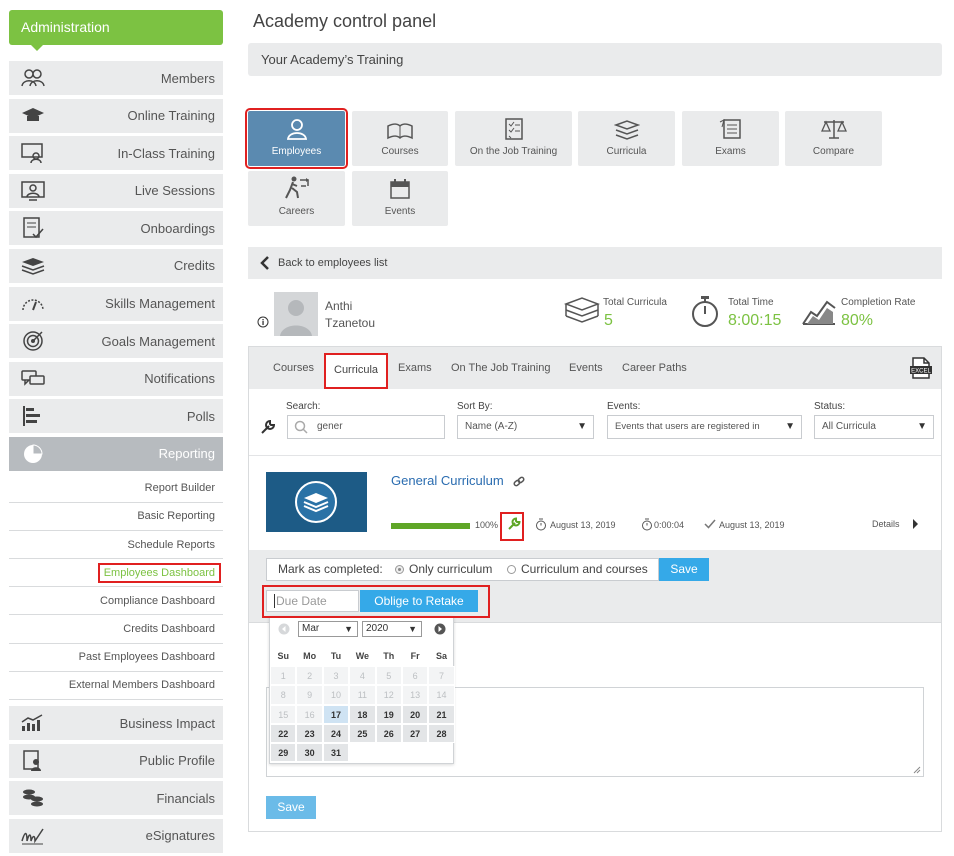 The height and width of the screenshot is (856, 954). What do you see at coordinates (586, 368) in the screenshot?
I see `tab-events: Events` at bounding box center [586, 368].